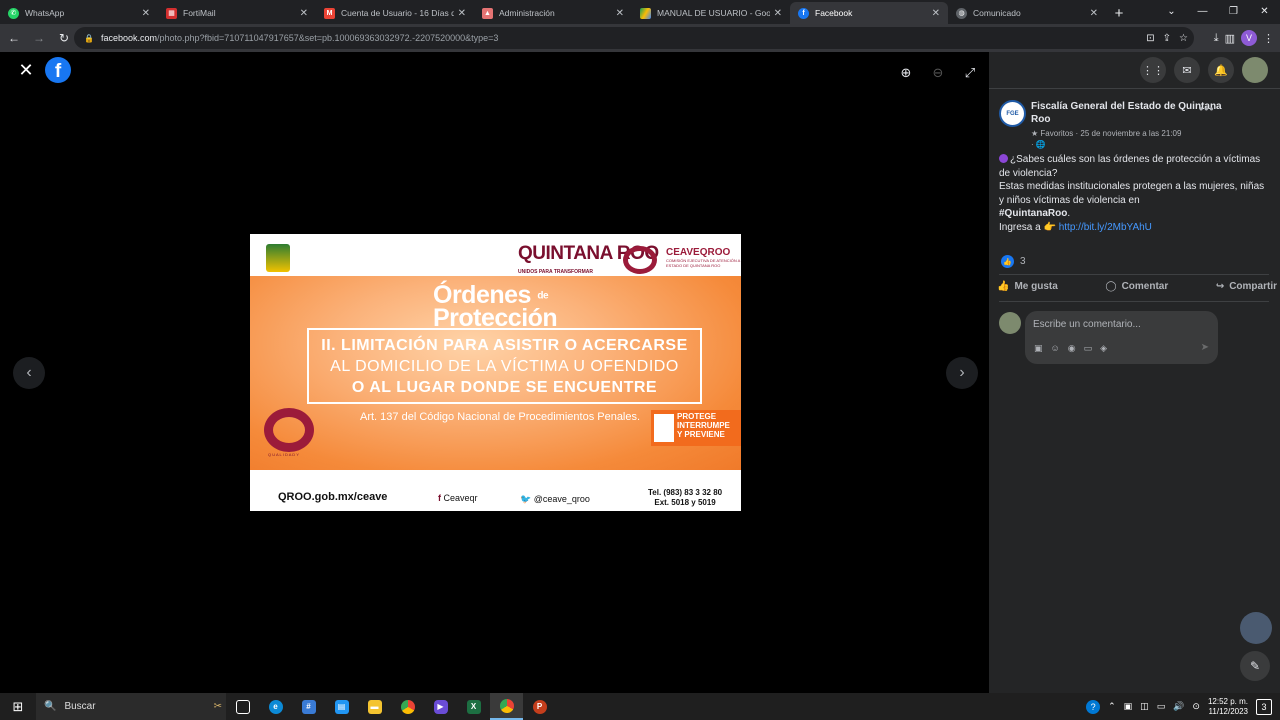 The image size is (1280, 720). What do you see at coordinates (1216, 38) in the screenshot?
I see `download-icon: ⤓` at bounding box center [1216, 38].